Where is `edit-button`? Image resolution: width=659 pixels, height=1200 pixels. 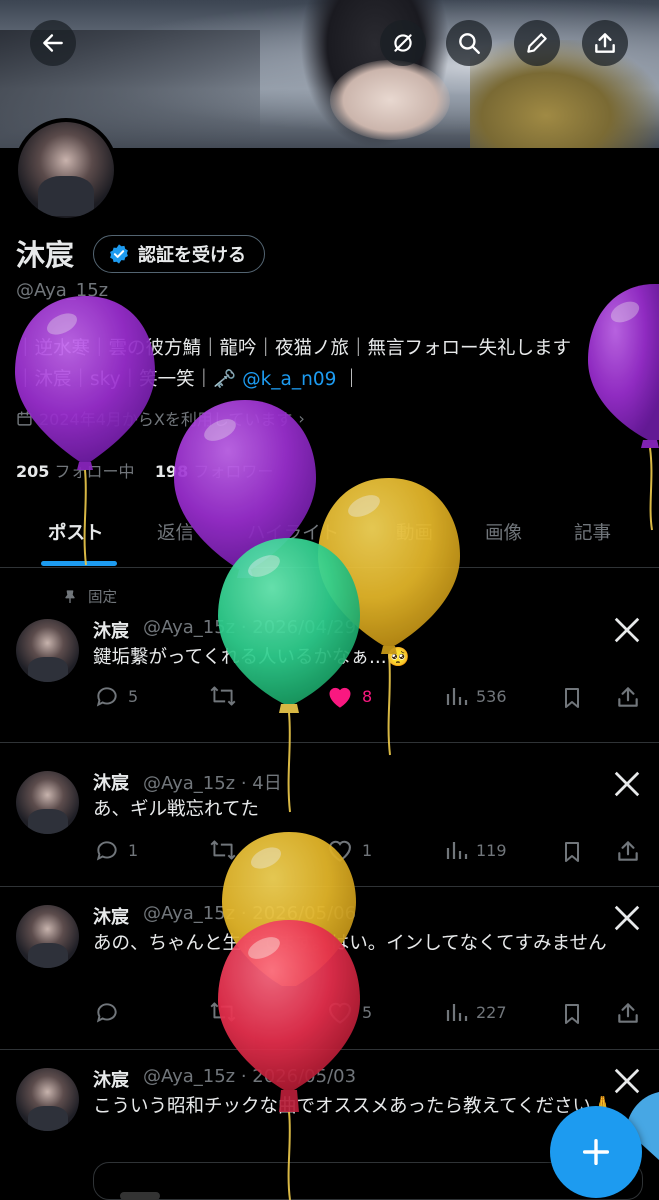 edit-button is located at coordinates (537, 43).